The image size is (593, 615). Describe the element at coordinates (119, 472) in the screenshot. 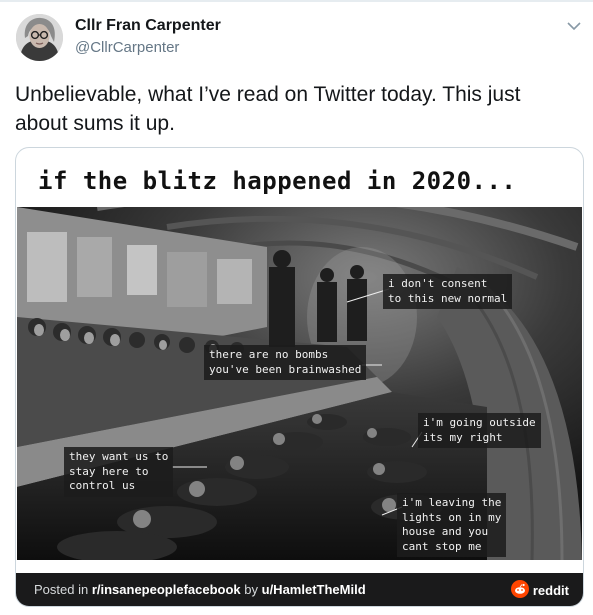

I see `caption-control-us: they want us to stay here to control us` at that location.